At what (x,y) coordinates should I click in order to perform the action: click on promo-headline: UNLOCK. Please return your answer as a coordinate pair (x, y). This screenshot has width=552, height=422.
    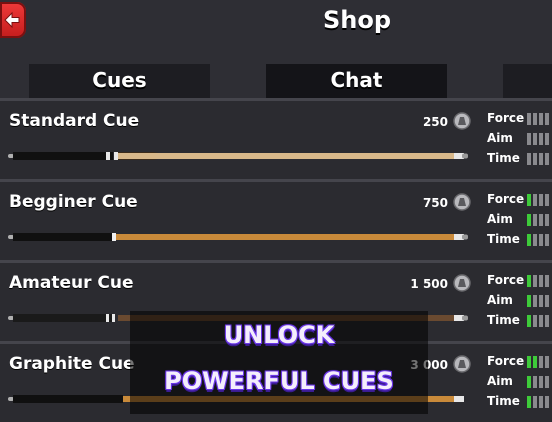
    Looking at the image, I should click on (279, 335).